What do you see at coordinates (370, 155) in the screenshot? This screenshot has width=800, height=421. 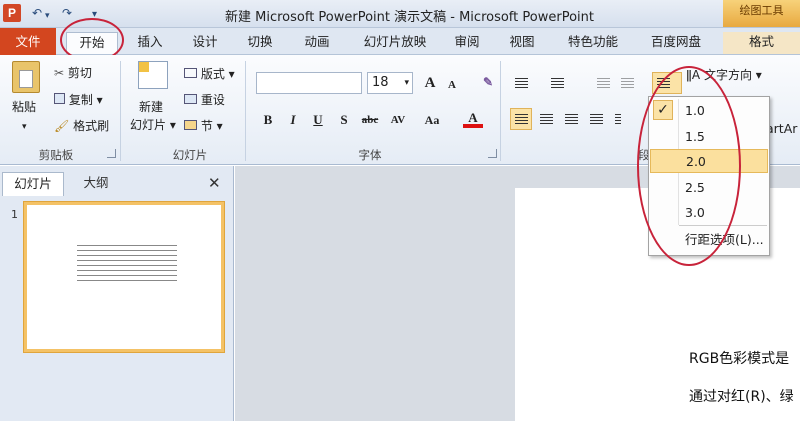 I see `group-label-font: 字体` at bounding box center [370, 155].